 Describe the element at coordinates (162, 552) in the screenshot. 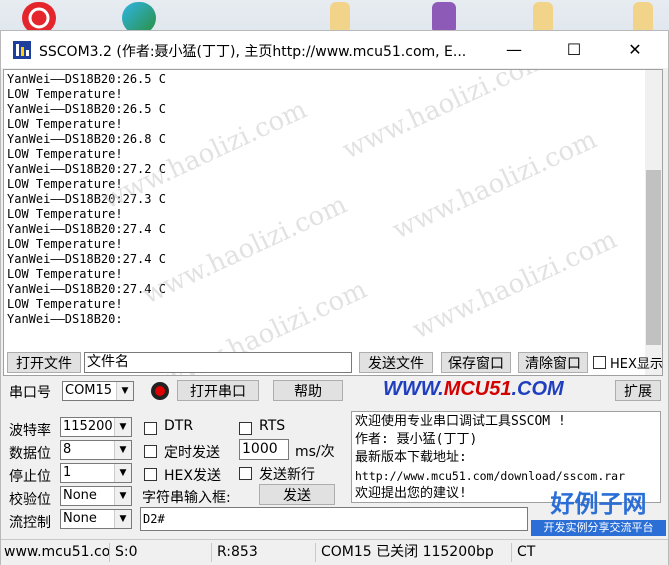

I see `status-sent: S:0` at that location.